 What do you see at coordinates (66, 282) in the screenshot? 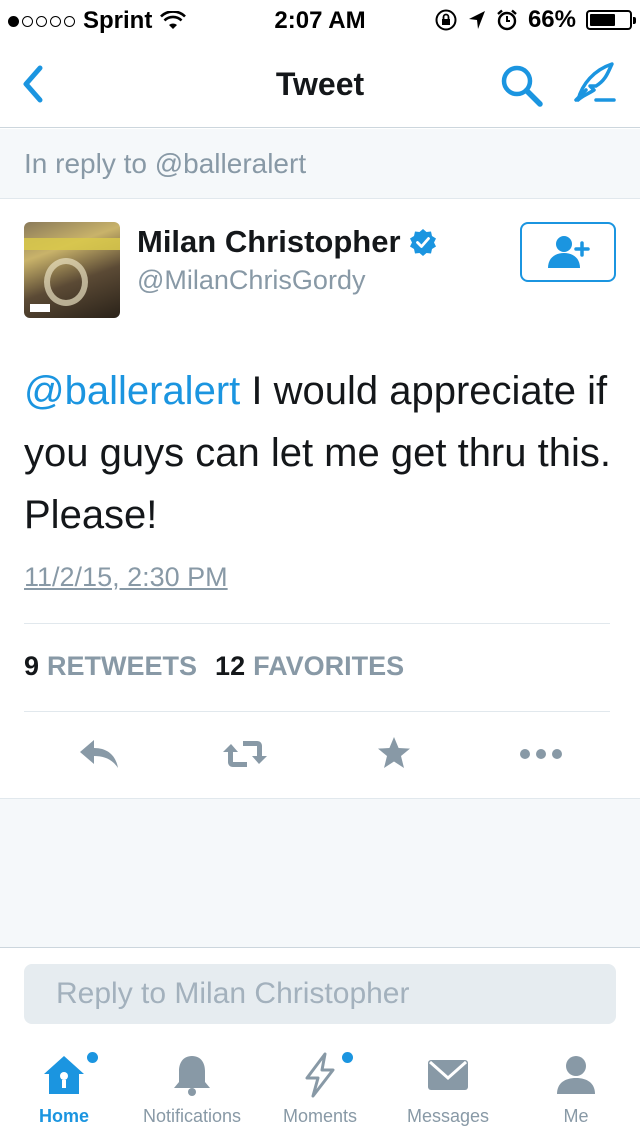
I see `avatar-artwork-chain` at bounding box center [66, 282].